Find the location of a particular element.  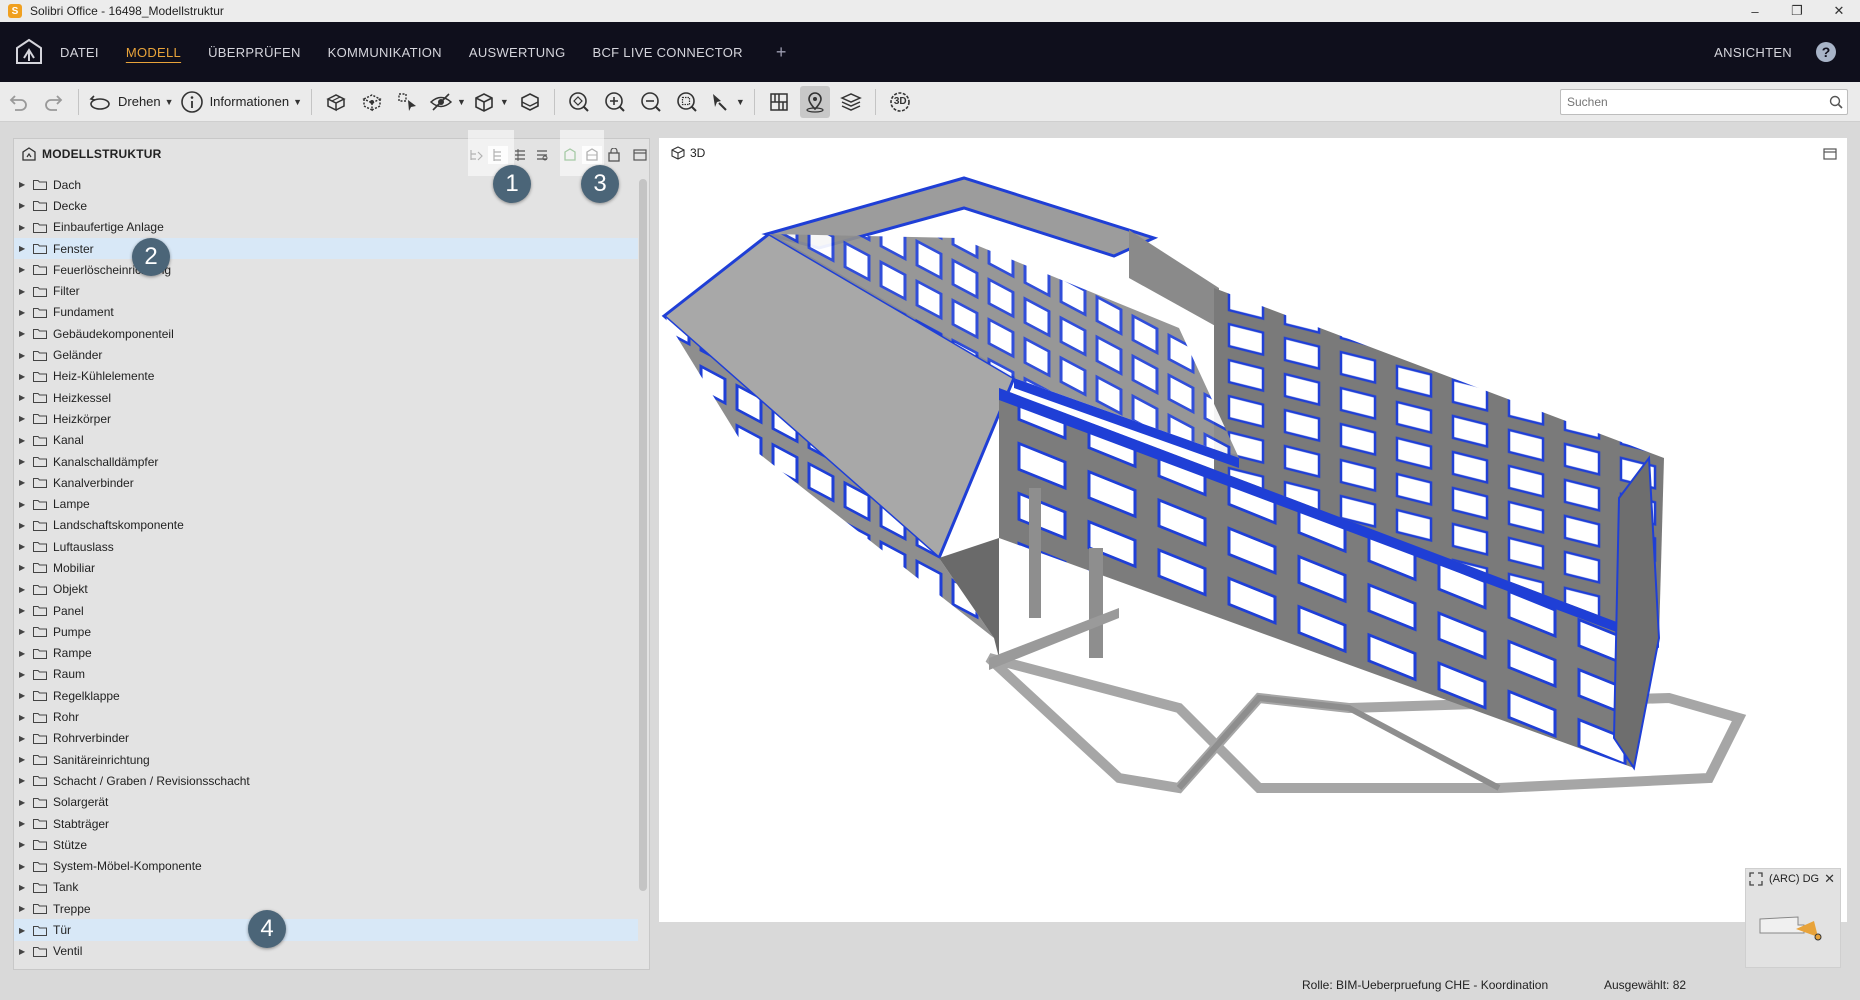

menu-ansichten: ANSICHTEN is located at coordinates (1753, 52).